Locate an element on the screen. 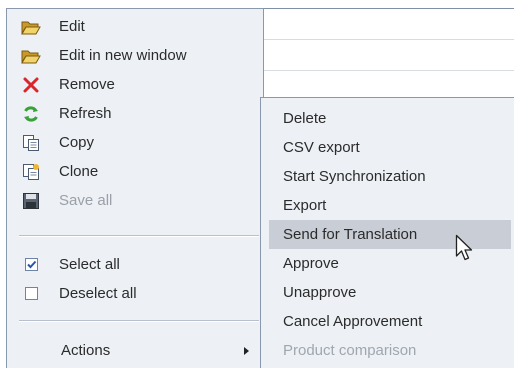  submenu-item-product-comparison: Product comparison is located at coordinates (390, 350).